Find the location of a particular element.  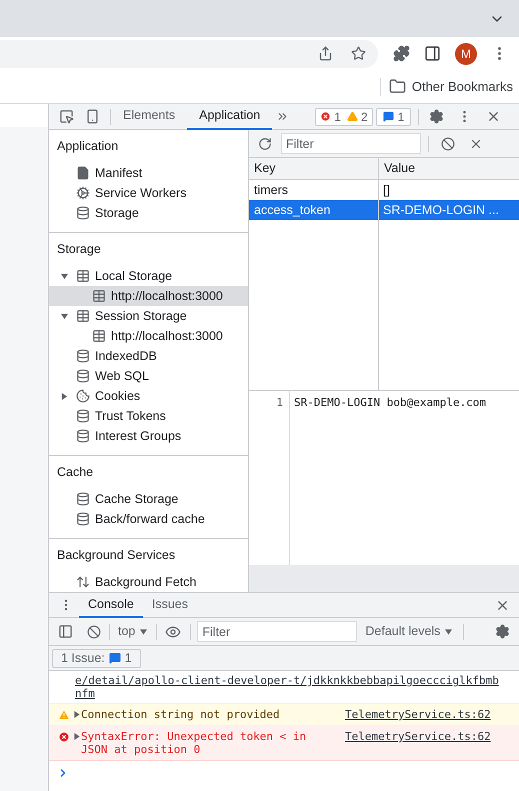

clear-all-icon is located at coordinates (448, 143).